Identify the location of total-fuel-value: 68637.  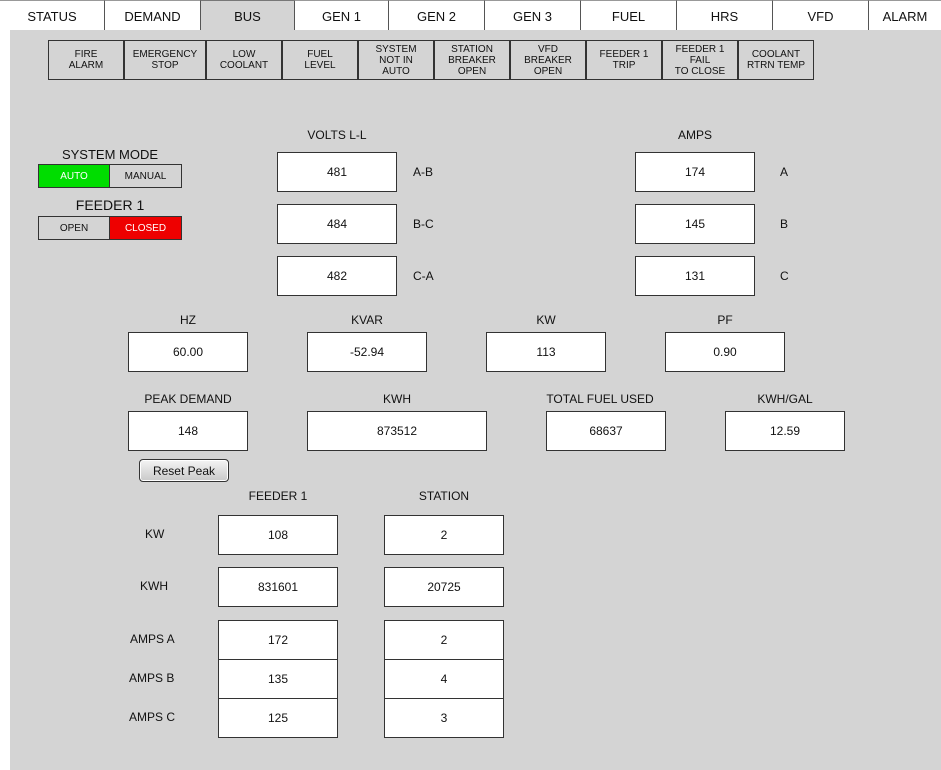
(606, 431).